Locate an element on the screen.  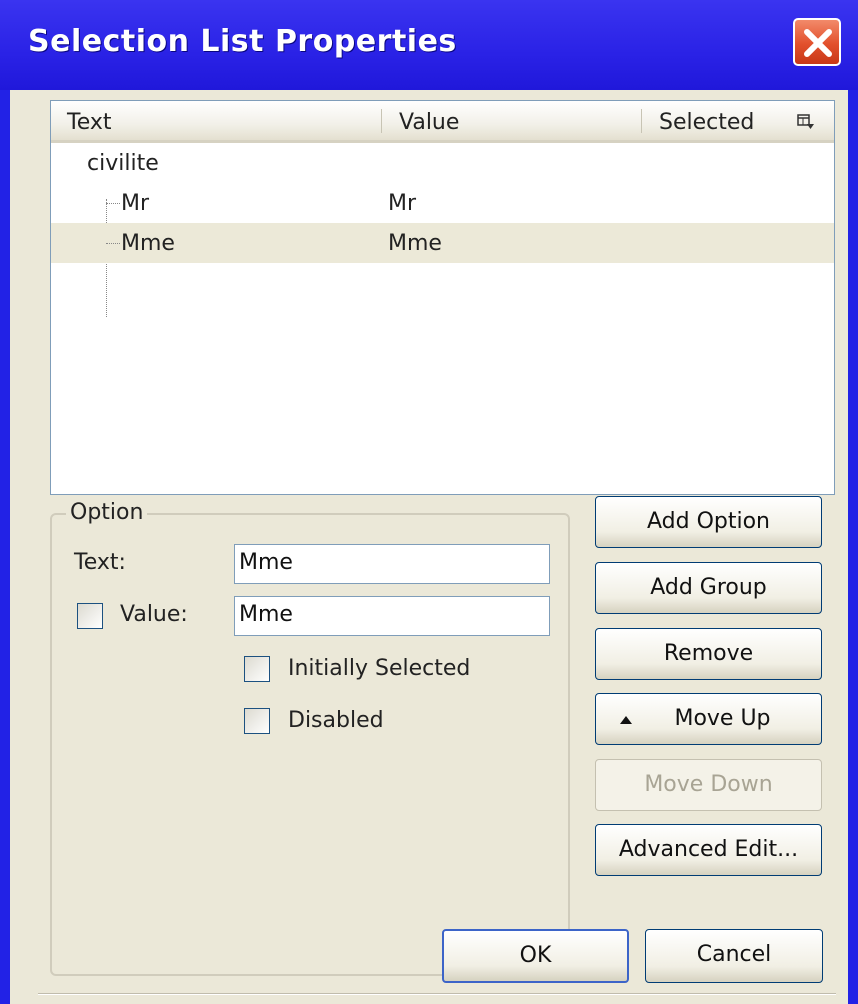
arrow-up-icon is located at coordinates (626, 720).